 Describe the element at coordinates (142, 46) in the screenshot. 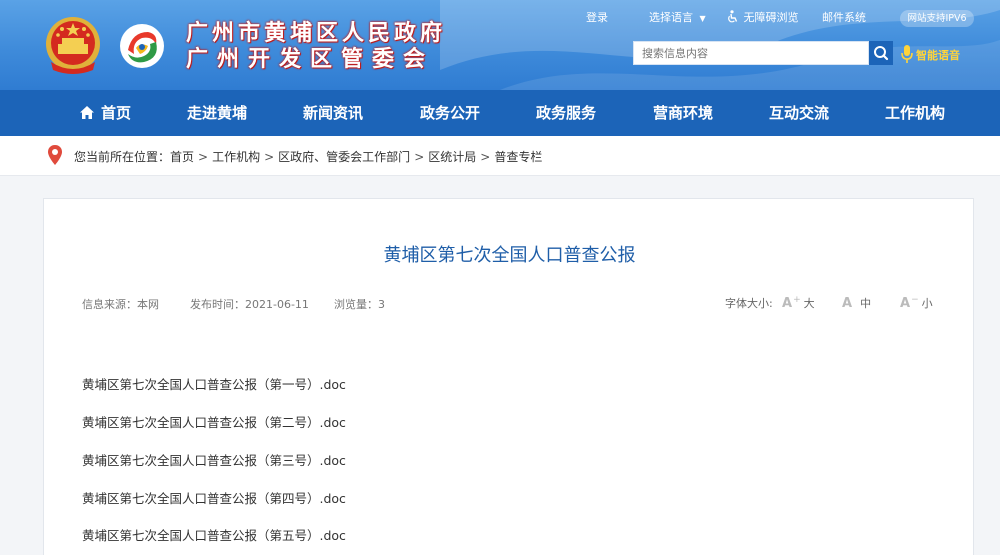

I see `huangpu-district-logo` at that location.